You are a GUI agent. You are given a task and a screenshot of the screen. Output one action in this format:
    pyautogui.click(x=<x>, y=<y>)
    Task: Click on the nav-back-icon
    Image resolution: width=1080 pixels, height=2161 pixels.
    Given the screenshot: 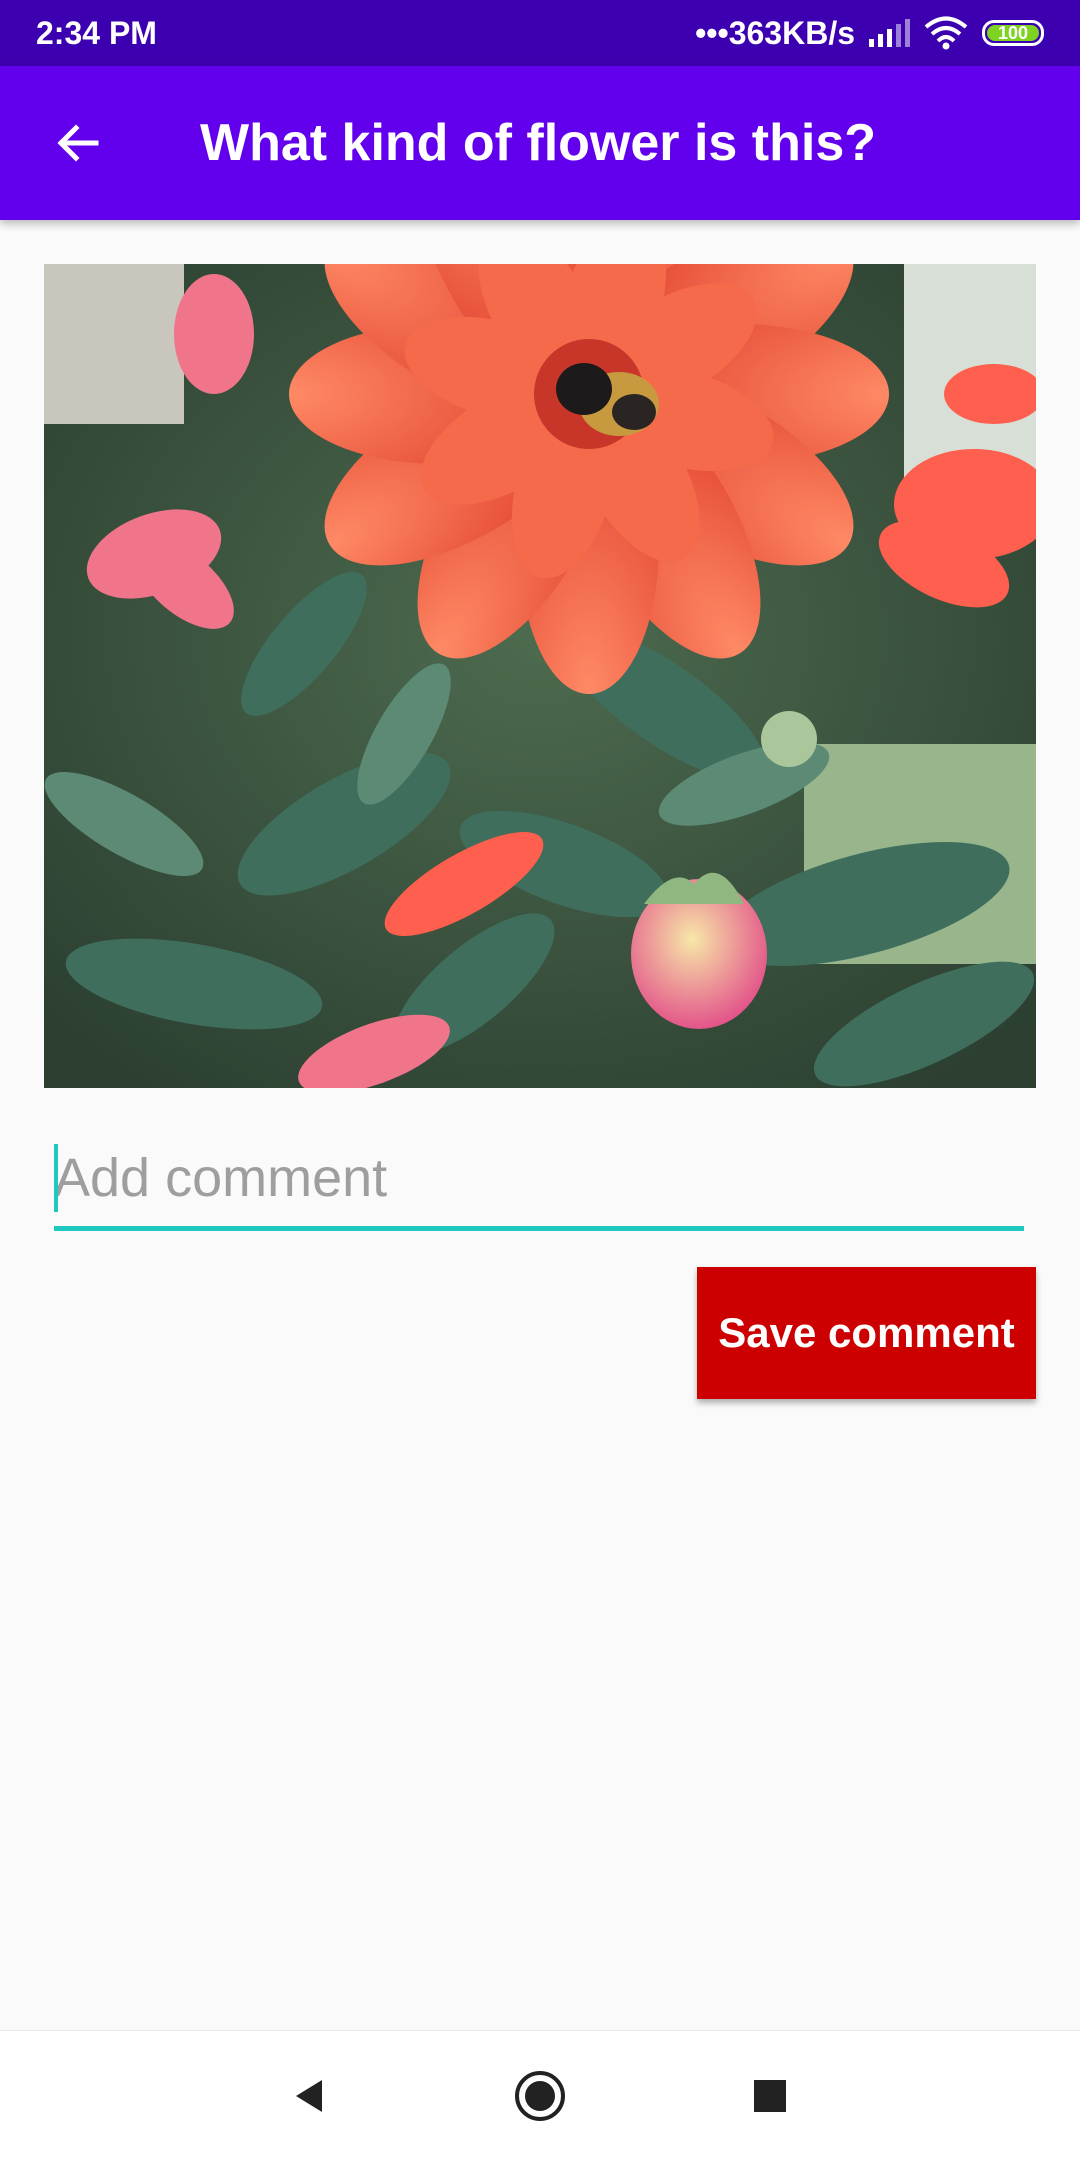 What is the action you would take?
    pyautogui.click(x=309, y=2096)
    